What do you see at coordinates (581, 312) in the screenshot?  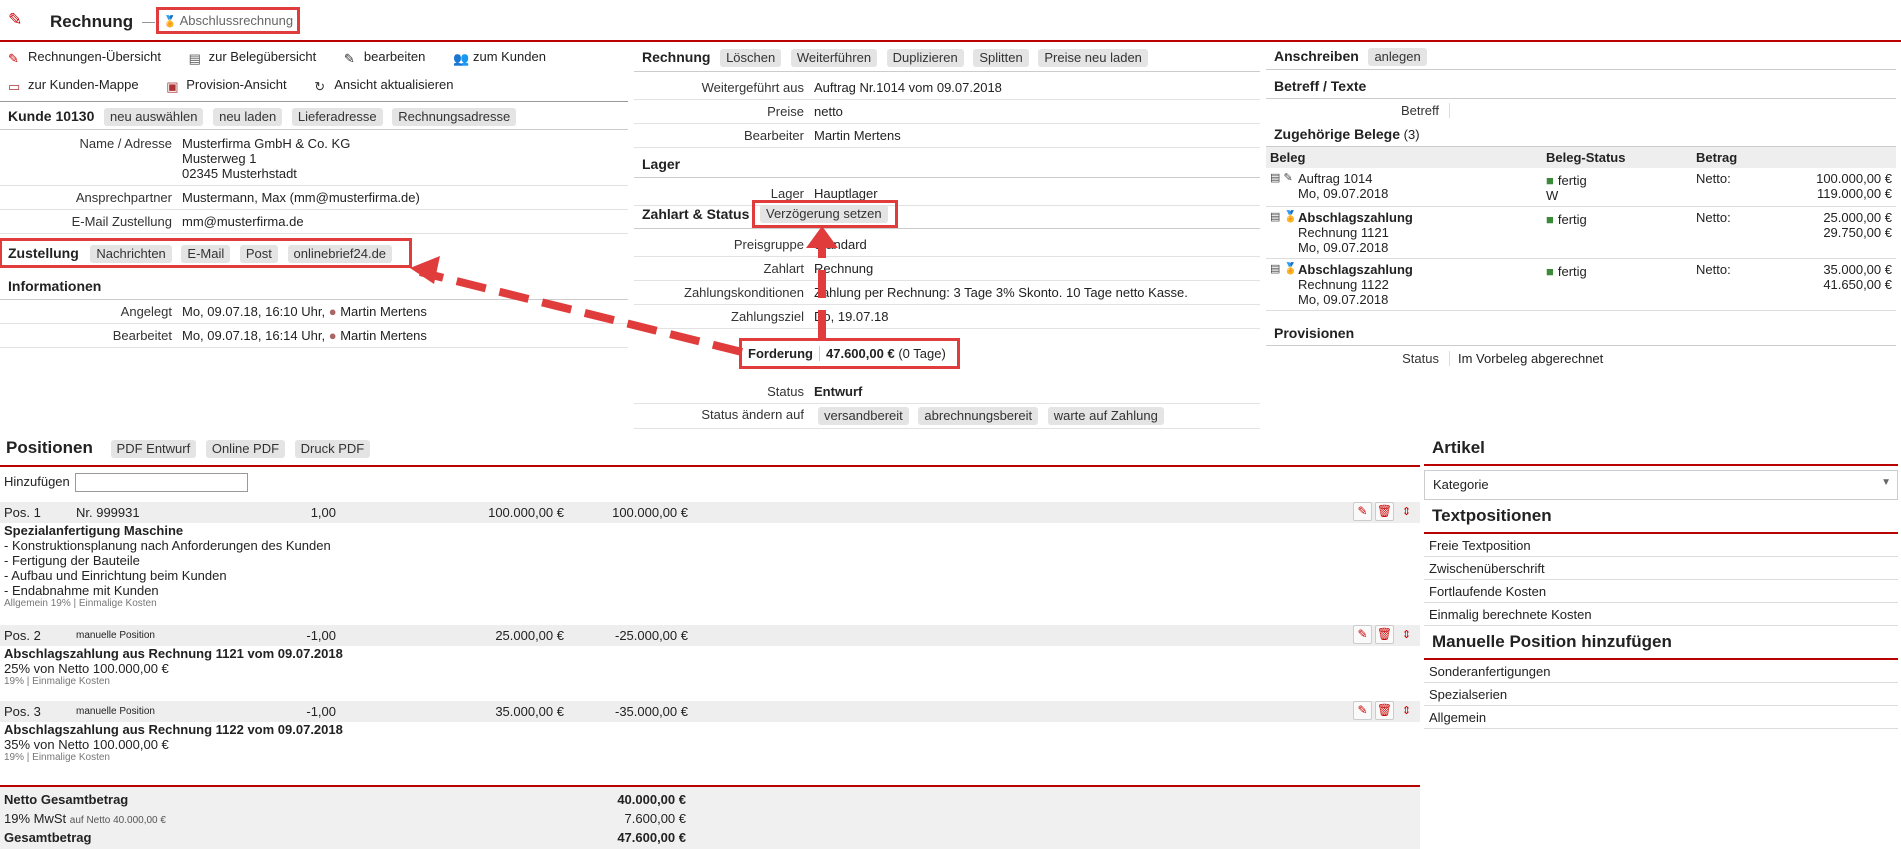 I see `annotation-arrow-left` at bounding box center [581, 312].